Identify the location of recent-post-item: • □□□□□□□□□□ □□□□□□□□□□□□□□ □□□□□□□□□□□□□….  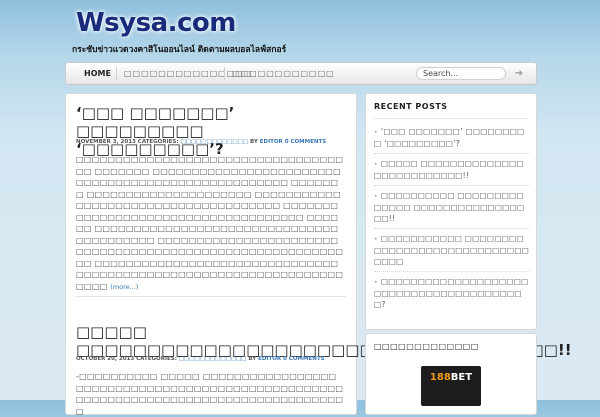
(452, 207).